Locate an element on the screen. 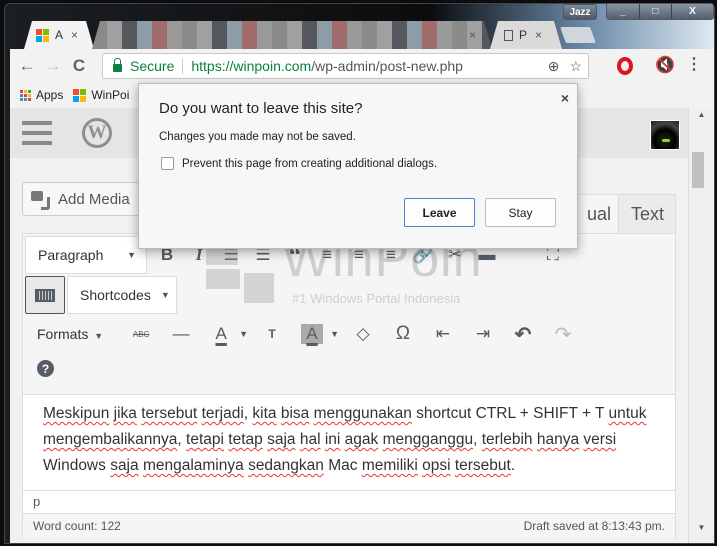  indent-button: ⇥ is located at coordinates (483, 334).